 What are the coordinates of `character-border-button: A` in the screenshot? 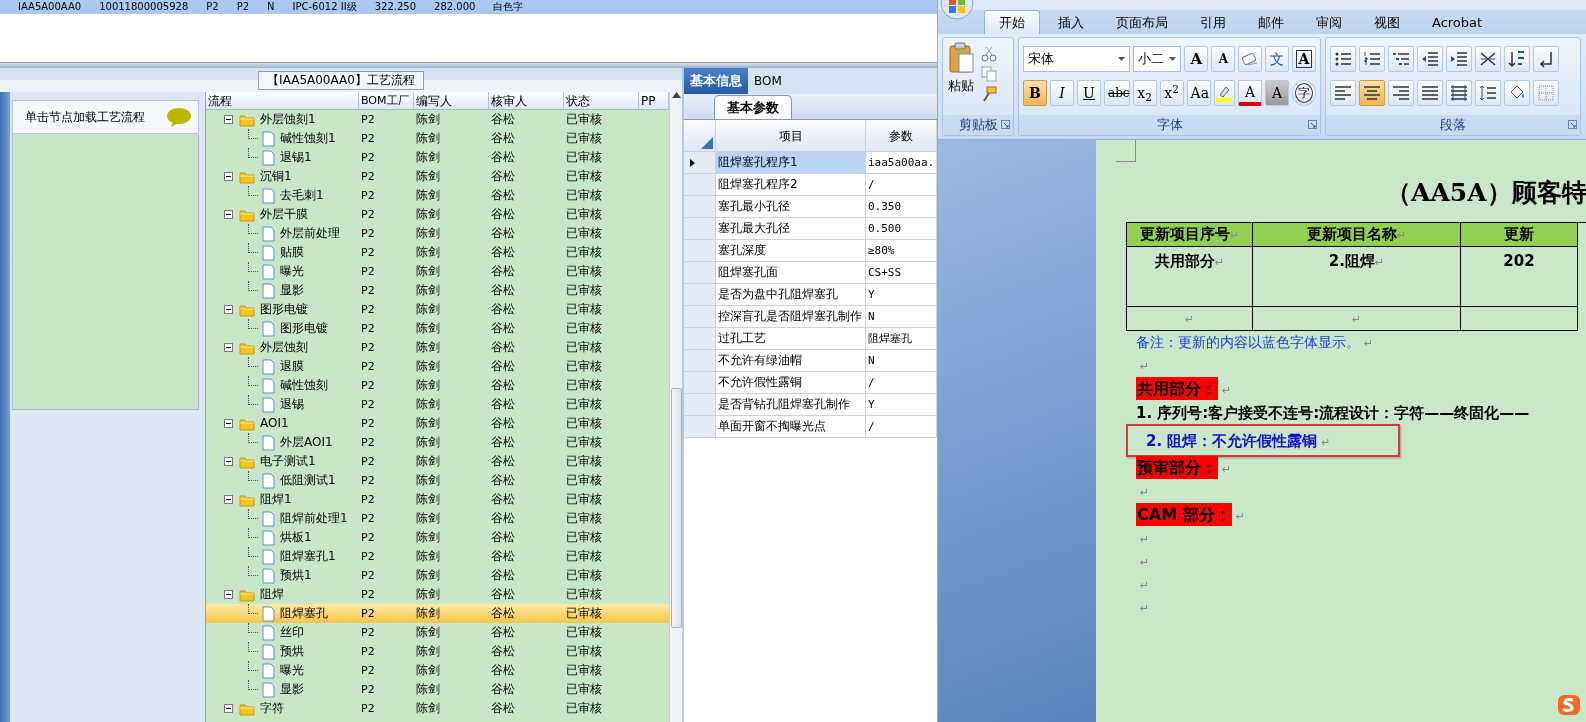 It's located at (1304, 59).